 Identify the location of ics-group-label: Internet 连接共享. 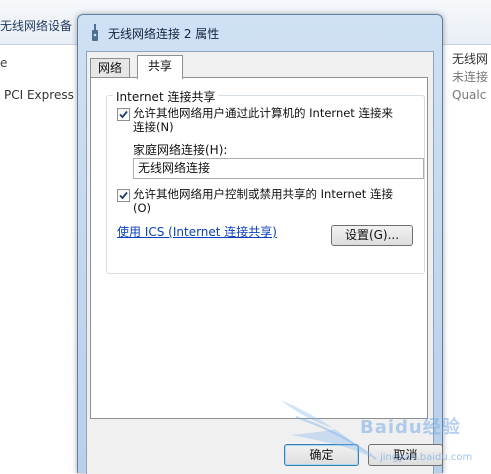
(166, 96).